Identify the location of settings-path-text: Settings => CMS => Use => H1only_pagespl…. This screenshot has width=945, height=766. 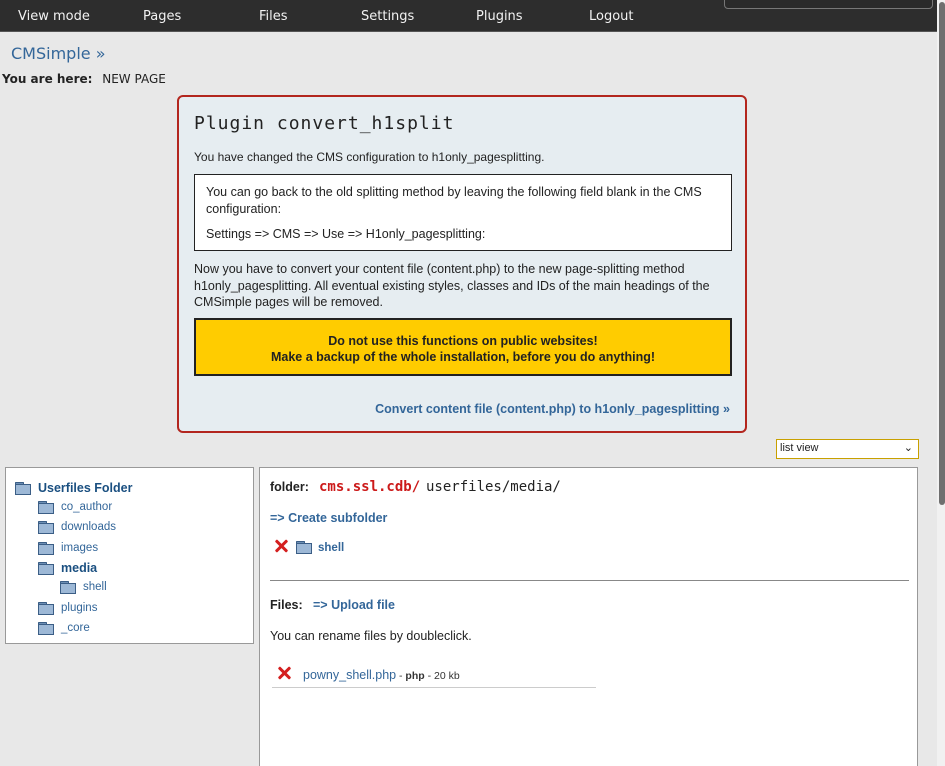
(346, 234).